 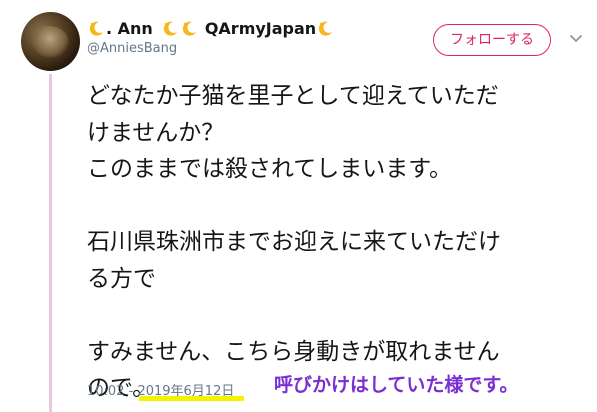 I want to click on annotation-text: 呼びかけはしていた様です。, so click(x=396, y=385).